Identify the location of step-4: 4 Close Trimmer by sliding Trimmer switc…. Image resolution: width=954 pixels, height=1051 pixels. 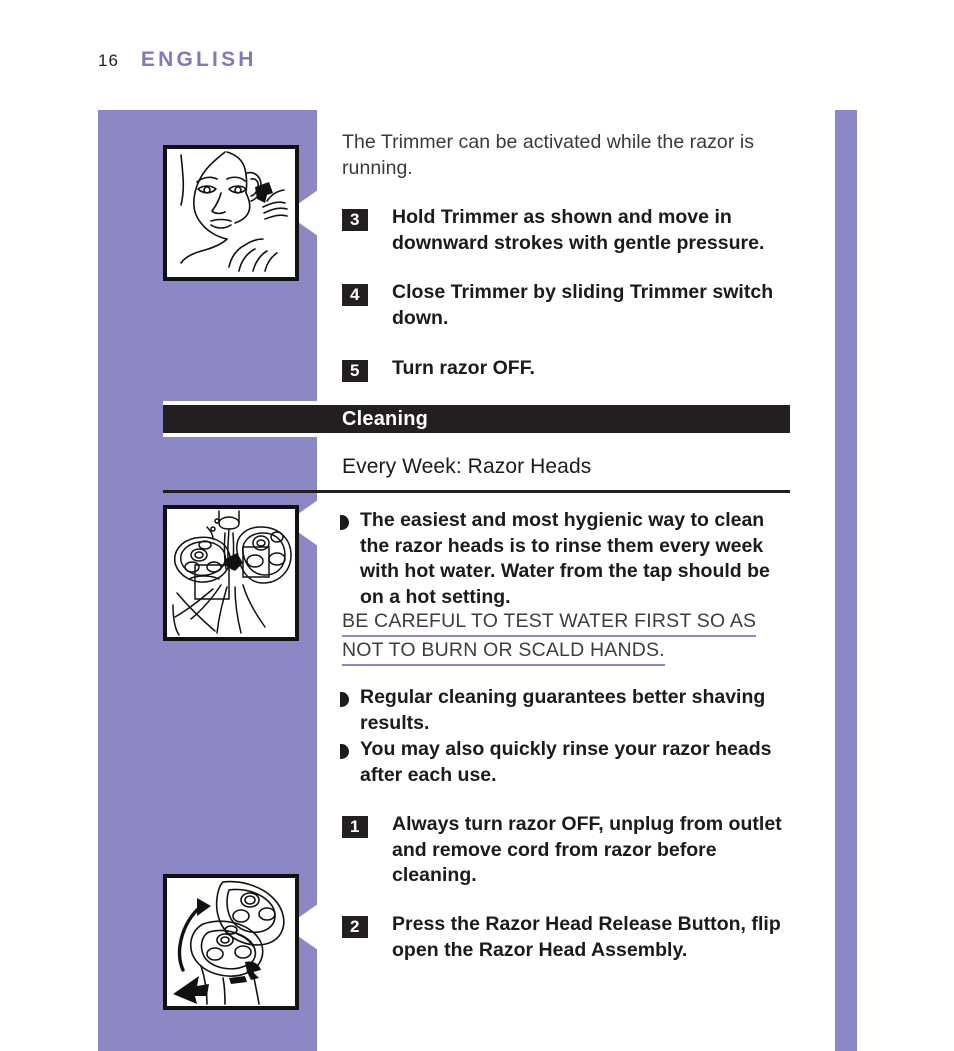
(568, 305).